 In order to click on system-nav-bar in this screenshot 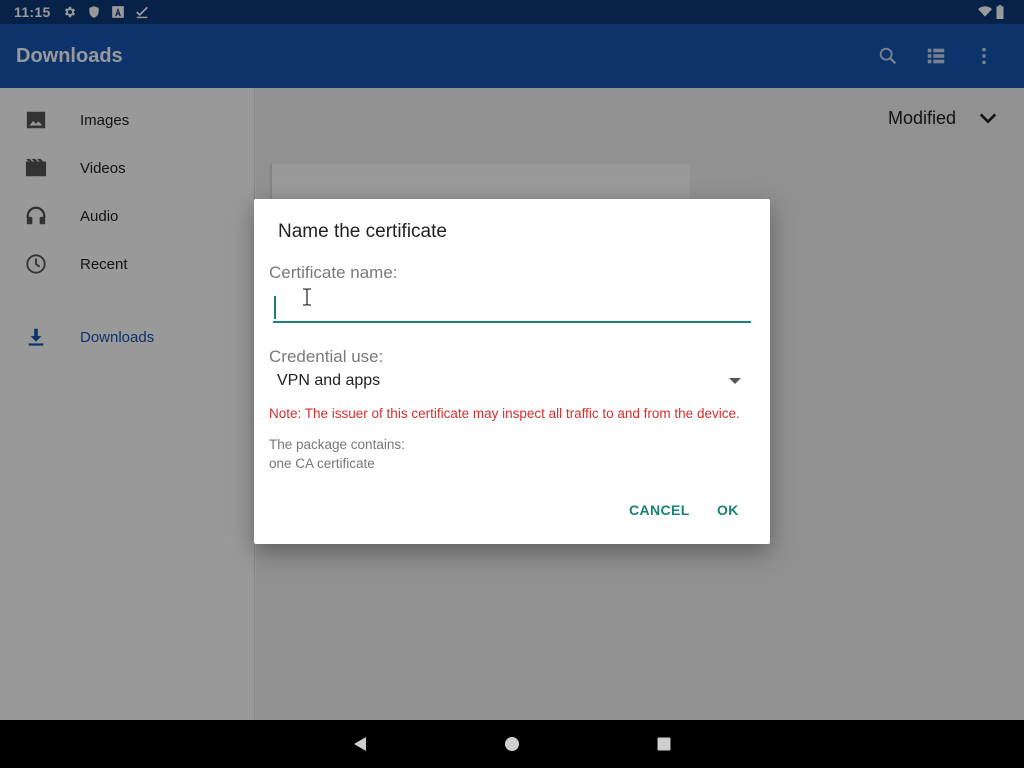, I will do `click(512, 744)`.